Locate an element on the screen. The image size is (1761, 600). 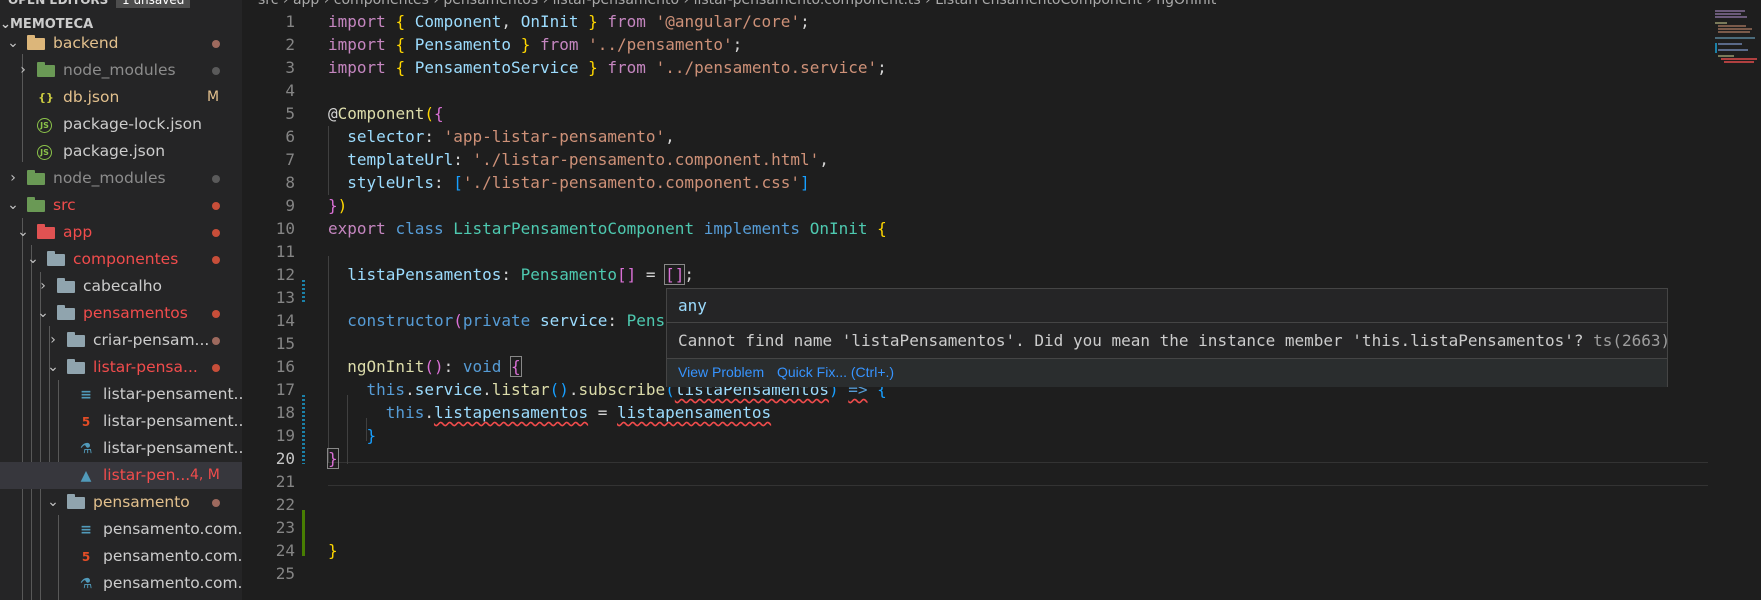
token: import is located at coordinates (357, 67).